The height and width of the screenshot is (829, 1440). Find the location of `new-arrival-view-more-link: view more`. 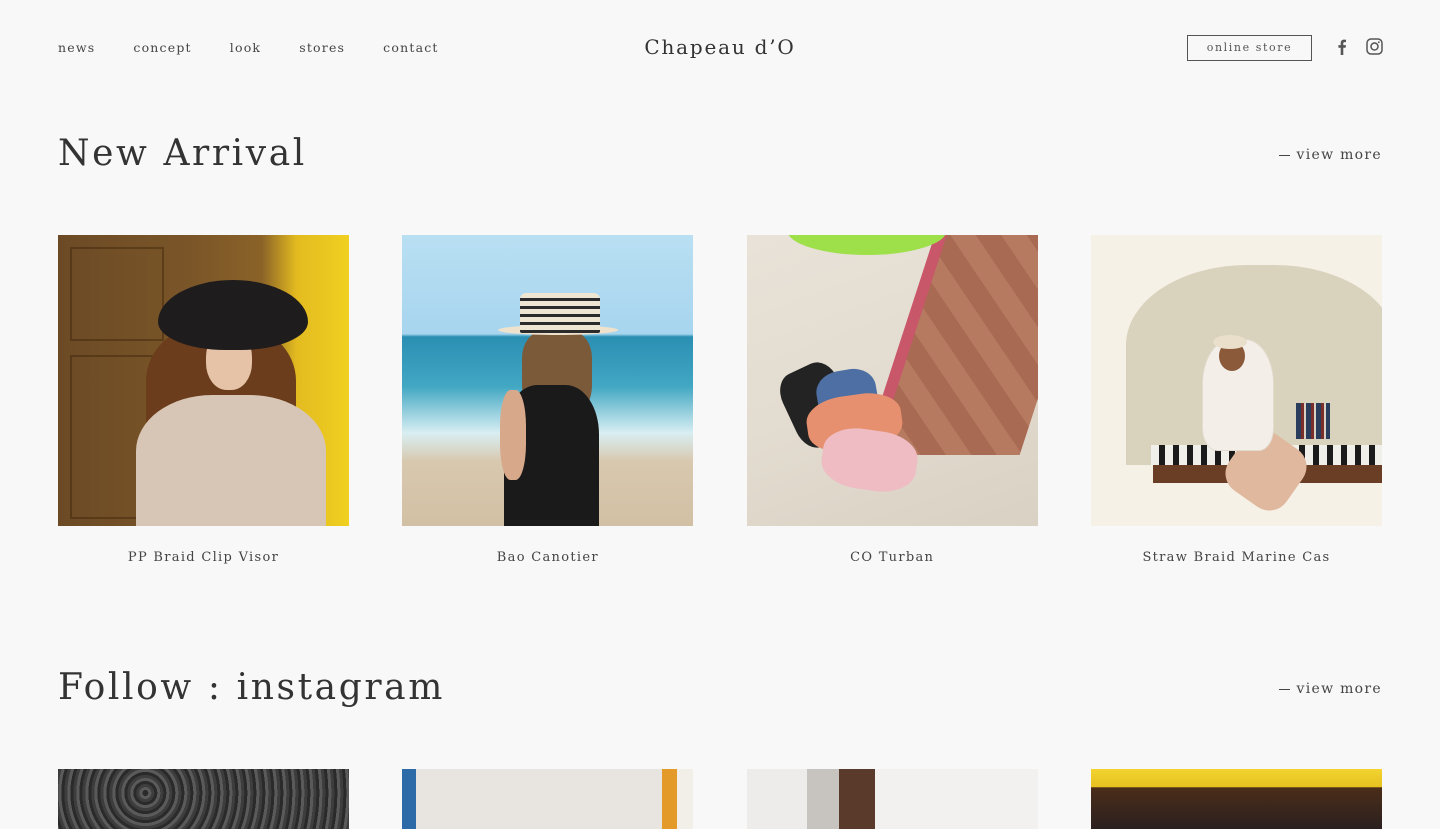

new-arrival-view-more-link: view more is located at coordinates (1330, 155).